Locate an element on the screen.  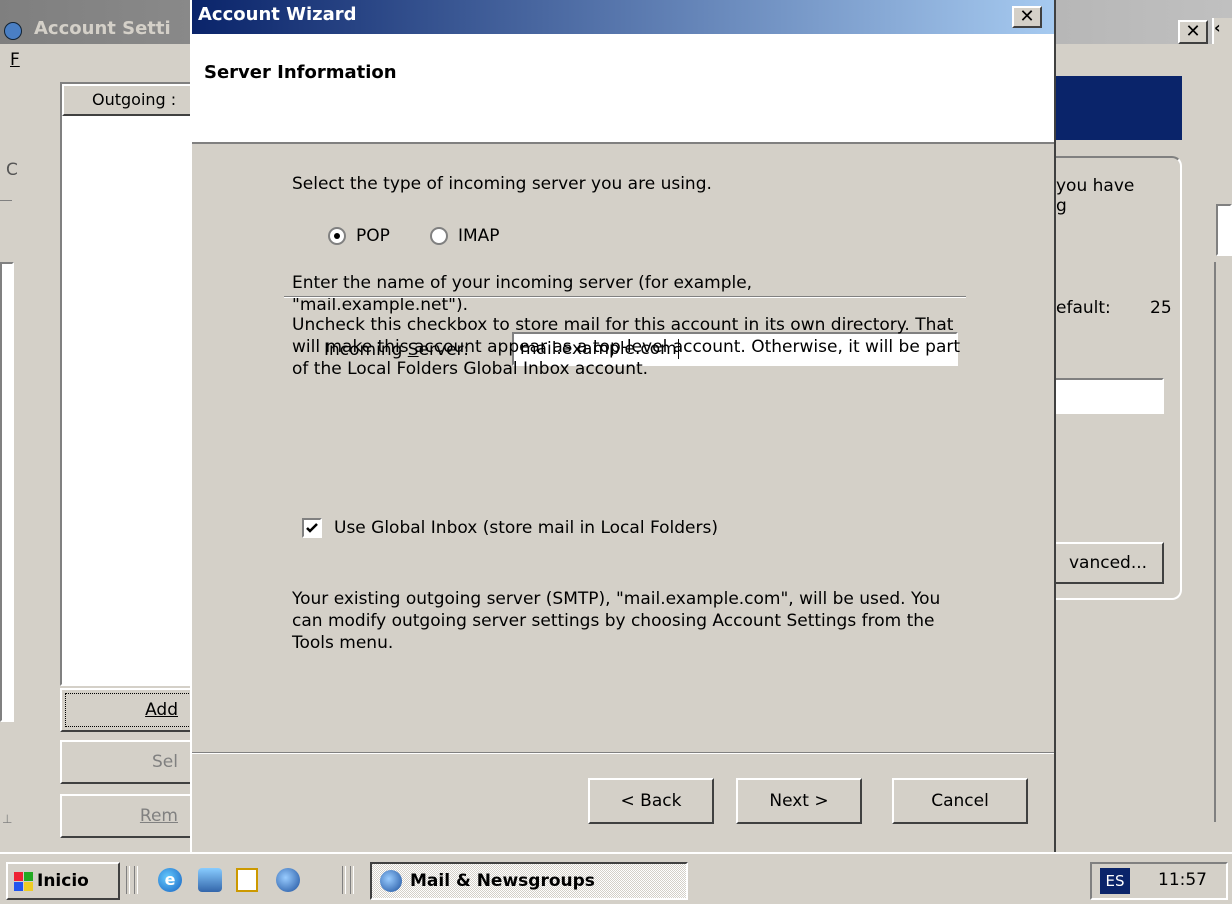
partial-close-button: ‹ is located at coordinates (1222, 31).